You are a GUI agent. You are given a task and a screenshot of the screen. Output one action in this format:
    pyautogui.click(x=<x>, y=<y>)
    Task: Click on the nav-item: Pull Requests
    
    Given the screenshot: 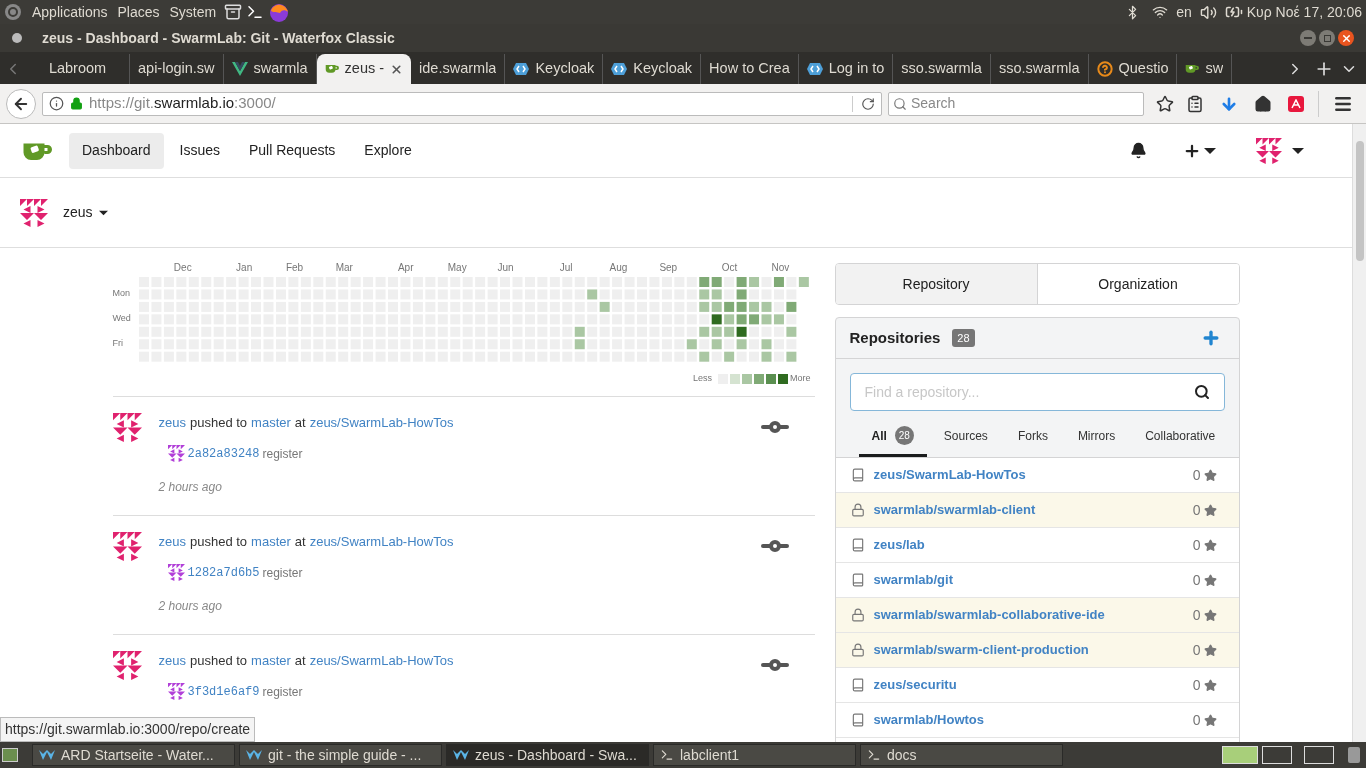 What is the action you would take?
    pyautogui.click(x=292, y=150)
    